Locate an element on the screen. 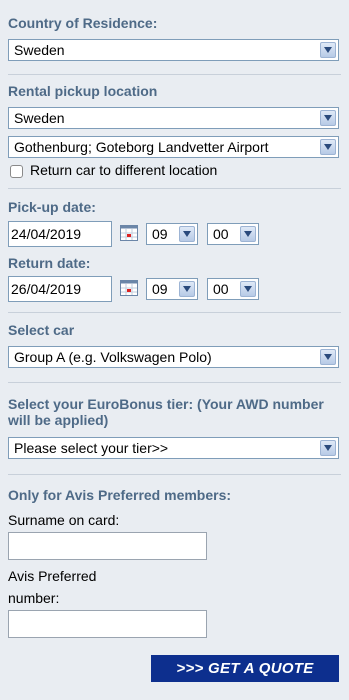 The image size is (349, 700). car-title: Select car is located at coordinates (41, 330).